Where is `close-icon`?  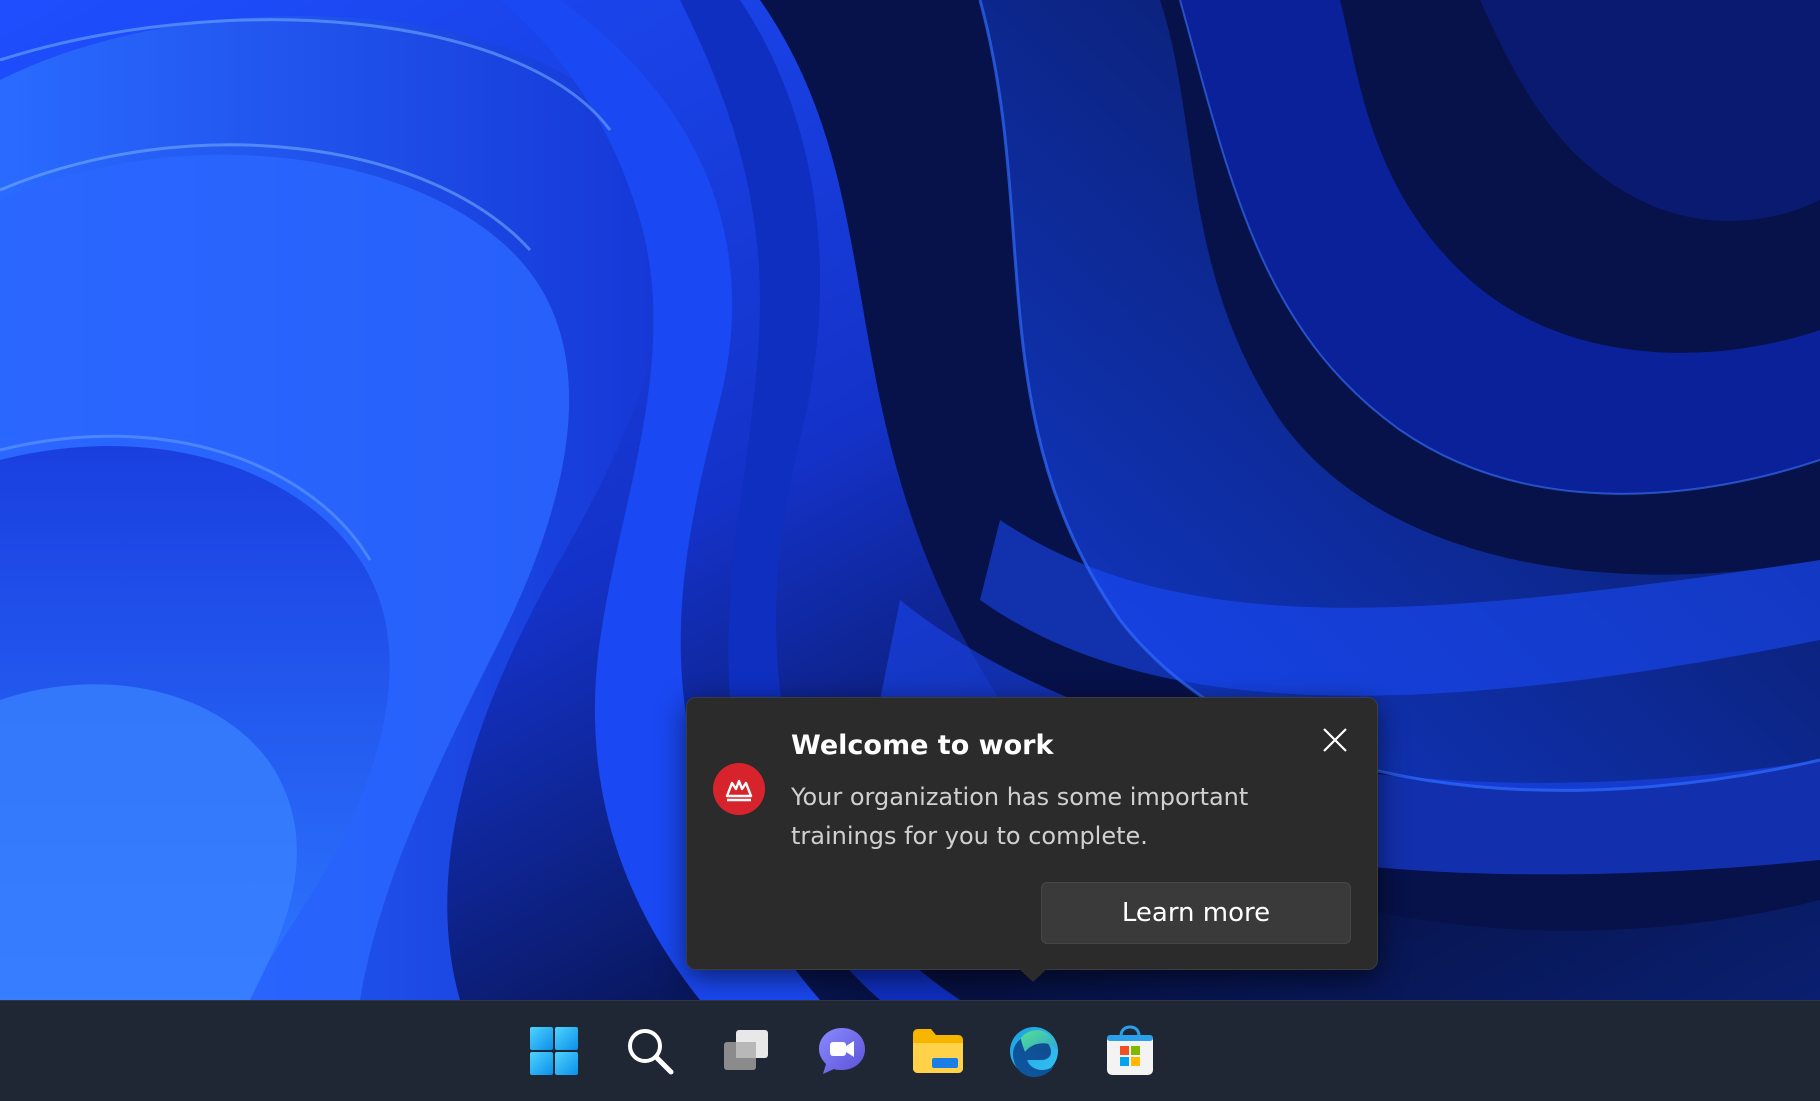 close-icon is located at coordinates (1335, 740).